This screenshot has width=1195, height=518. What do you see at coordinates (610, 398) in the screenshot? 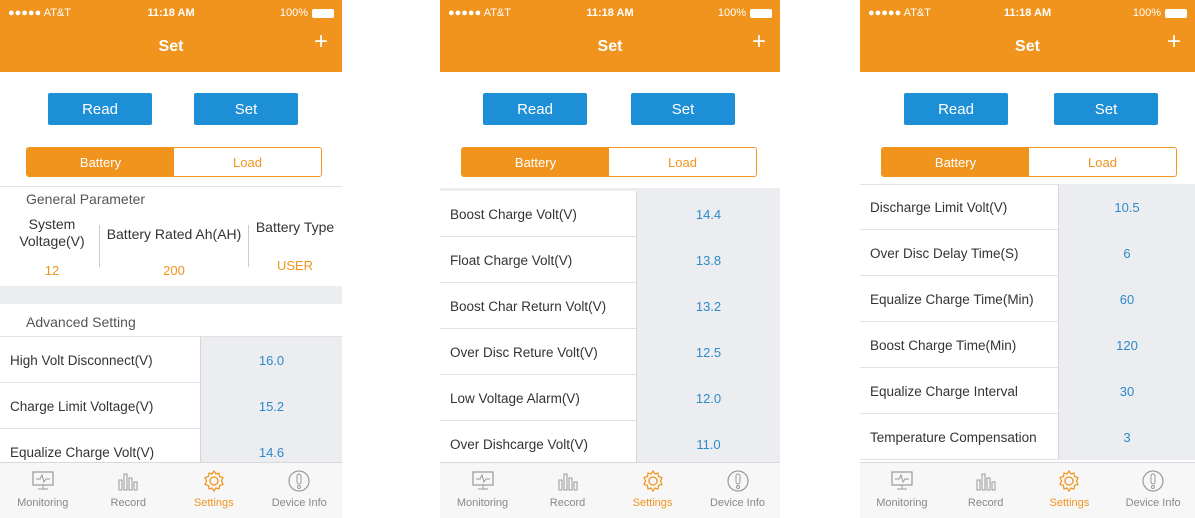
I see `setting-row: Low Voltage Alarm(V) 12.0` at bounding box center [610, 398].